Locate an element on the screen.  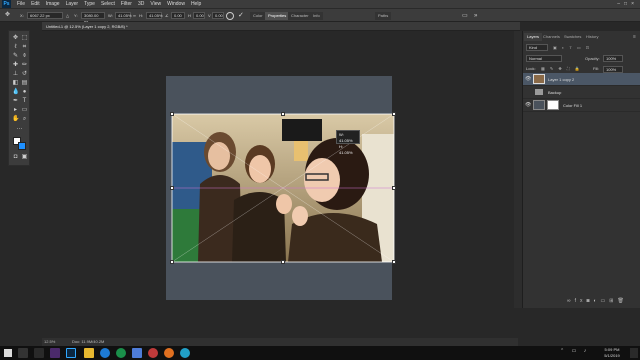
menu-layer: Layer is located at coordinates (72, 4).